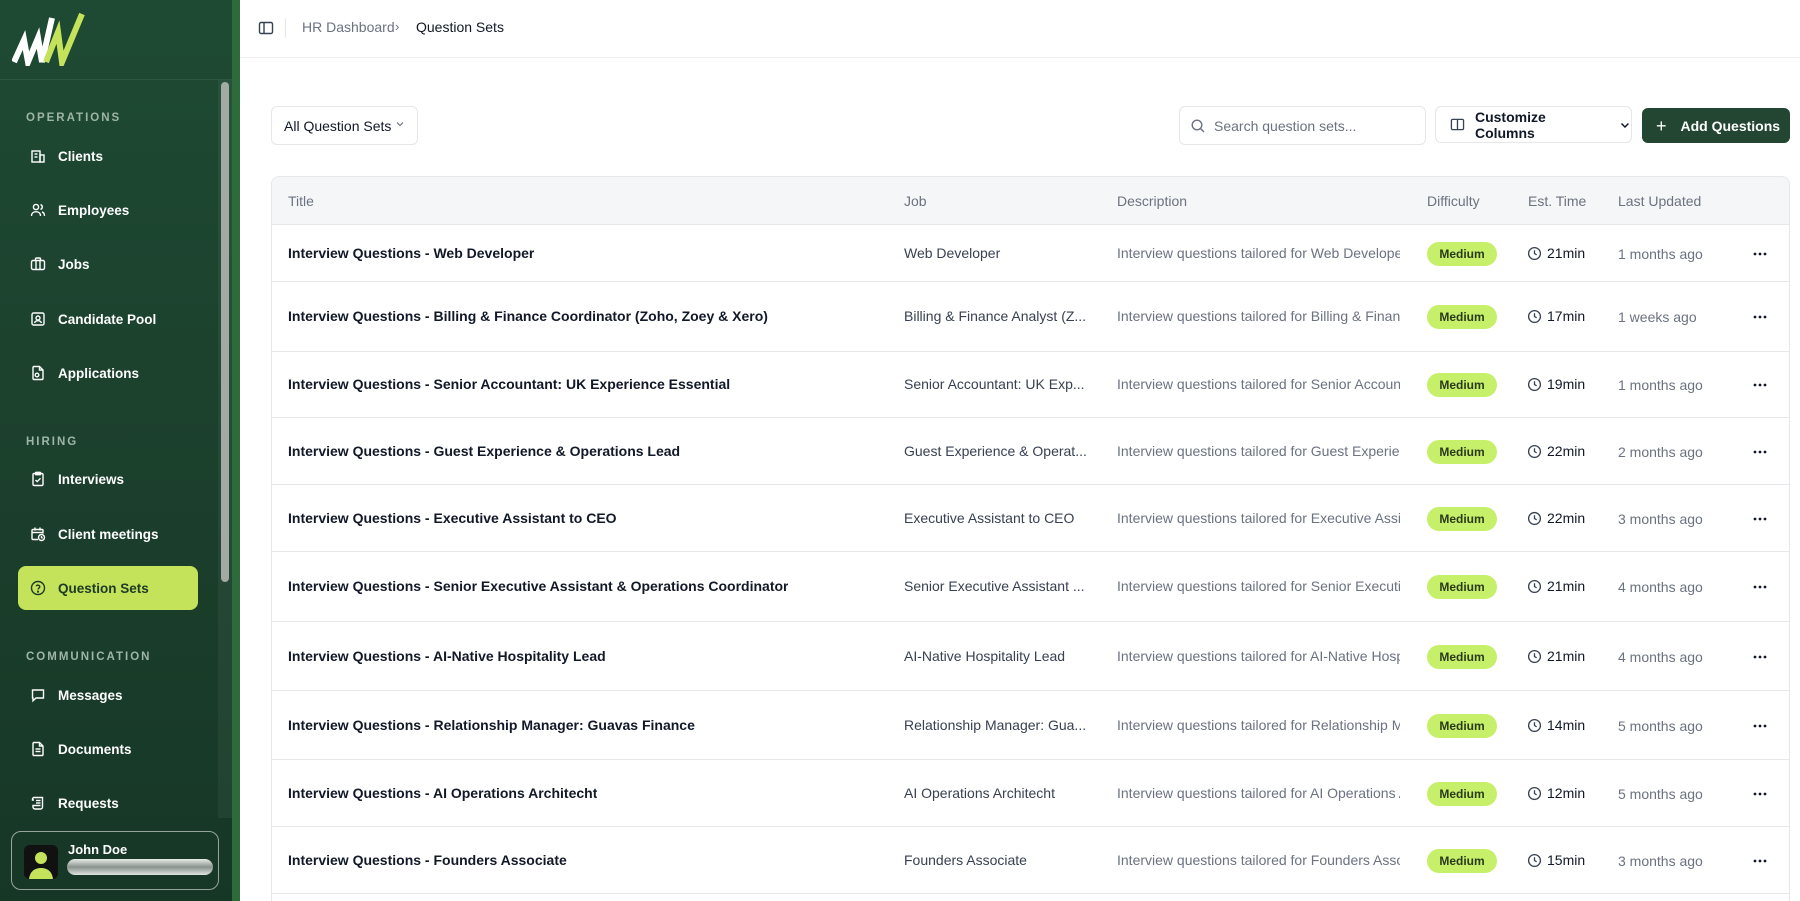  What do you see at coordinates (38, 534) in the screenshot?
I see `calendar-clock-icon` at bounding box center [38, 534].